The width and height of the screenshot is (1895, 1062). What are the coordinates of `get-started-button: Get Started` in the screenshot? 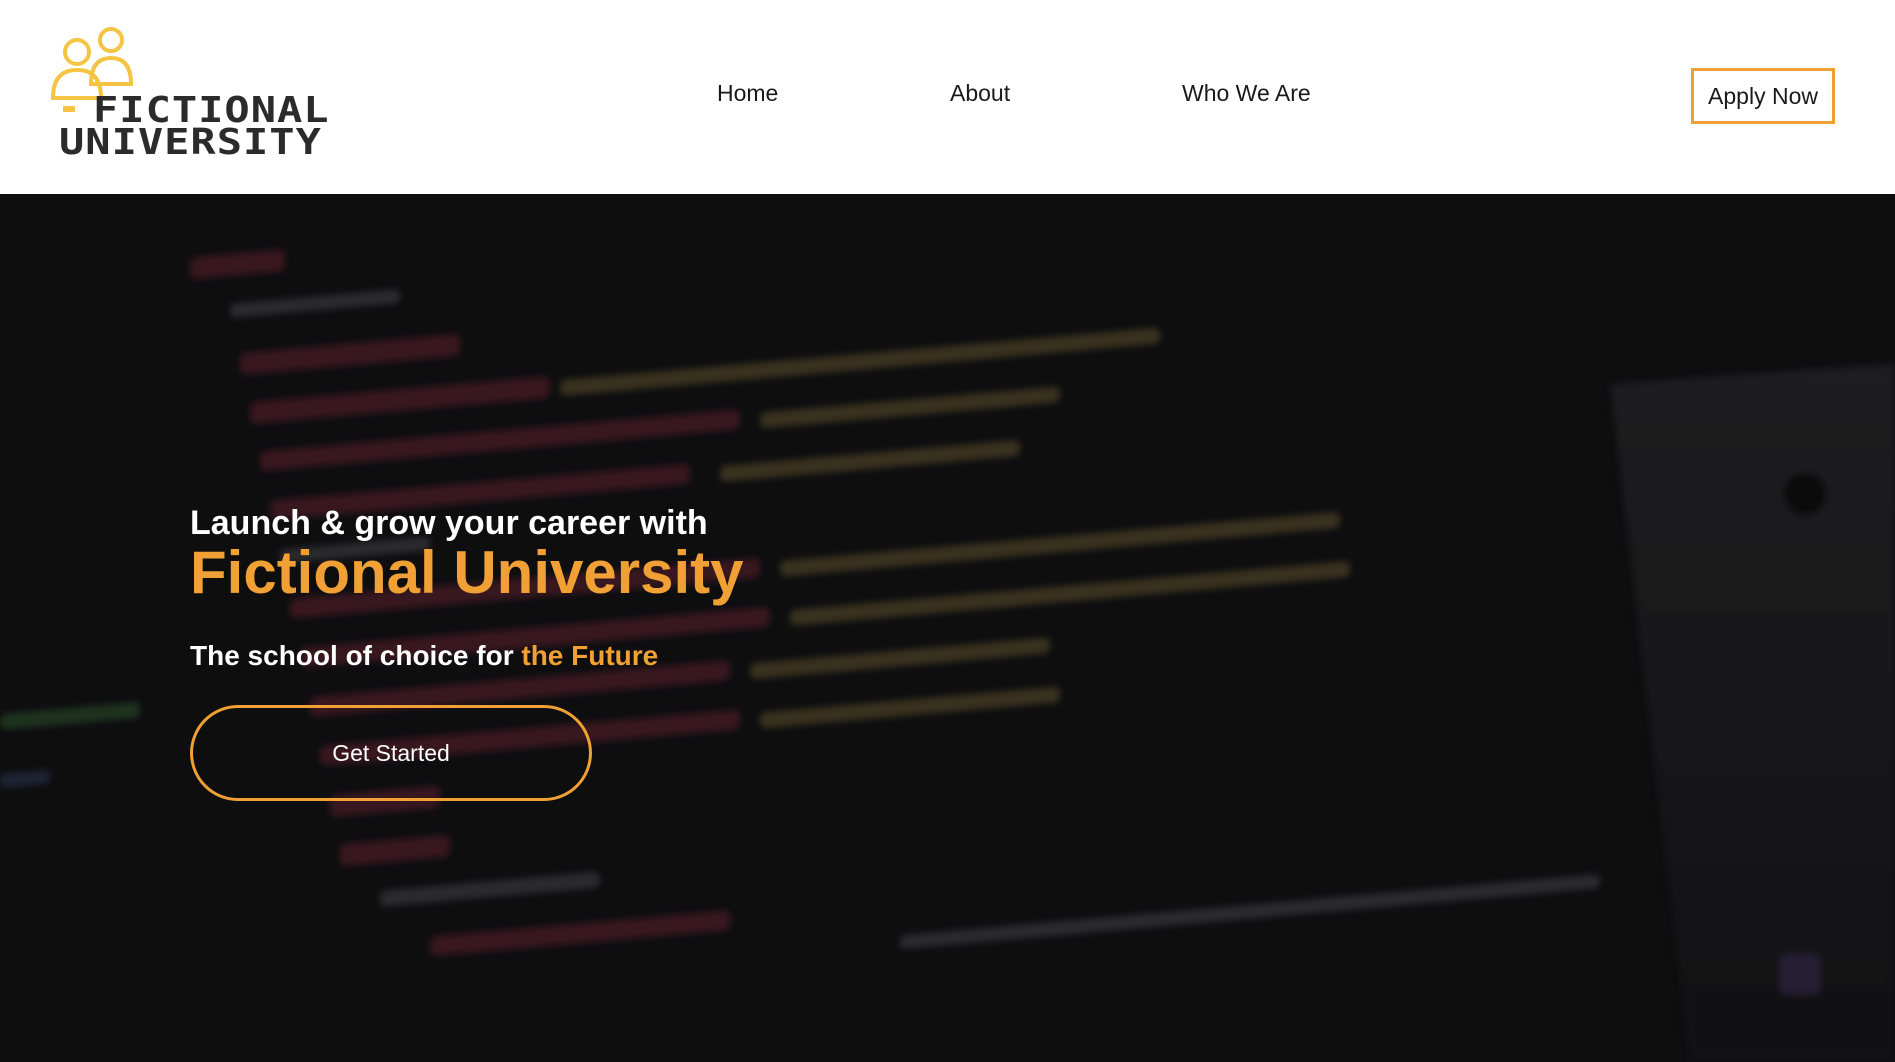 It's located at (391, 753).